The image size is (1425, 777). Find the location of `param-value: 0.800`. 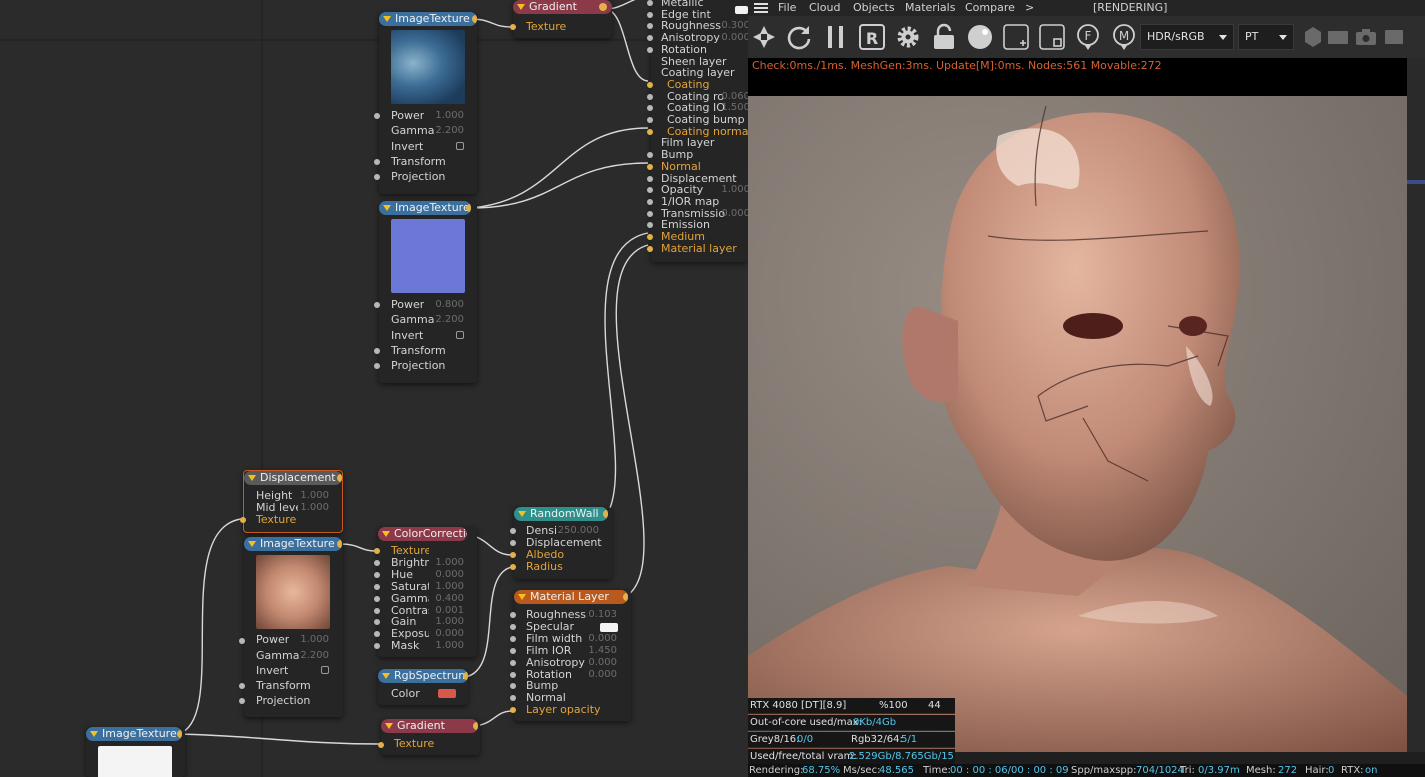

param-value: 0.800 is located at coordinates (444, 305).